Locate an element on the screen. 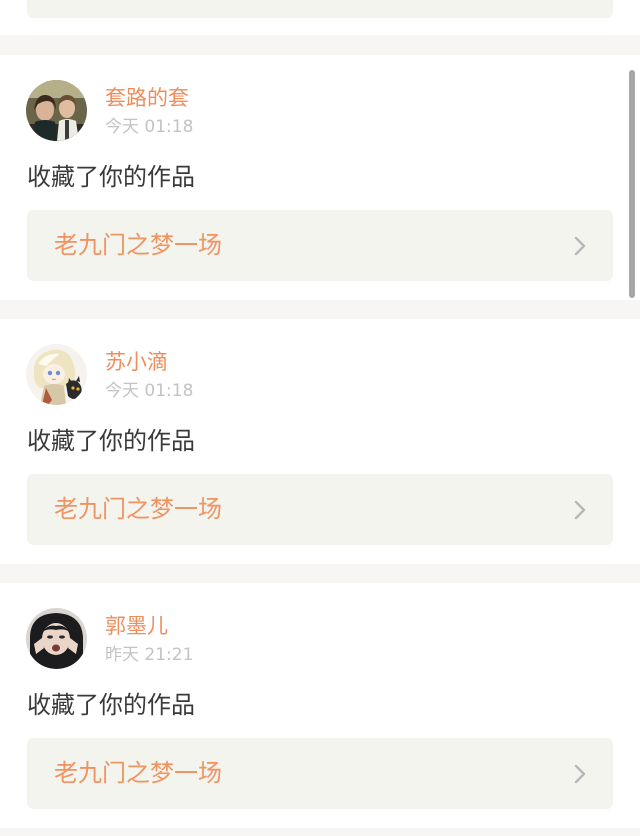  username: 套路的套 is located at coordinates (147, 98).